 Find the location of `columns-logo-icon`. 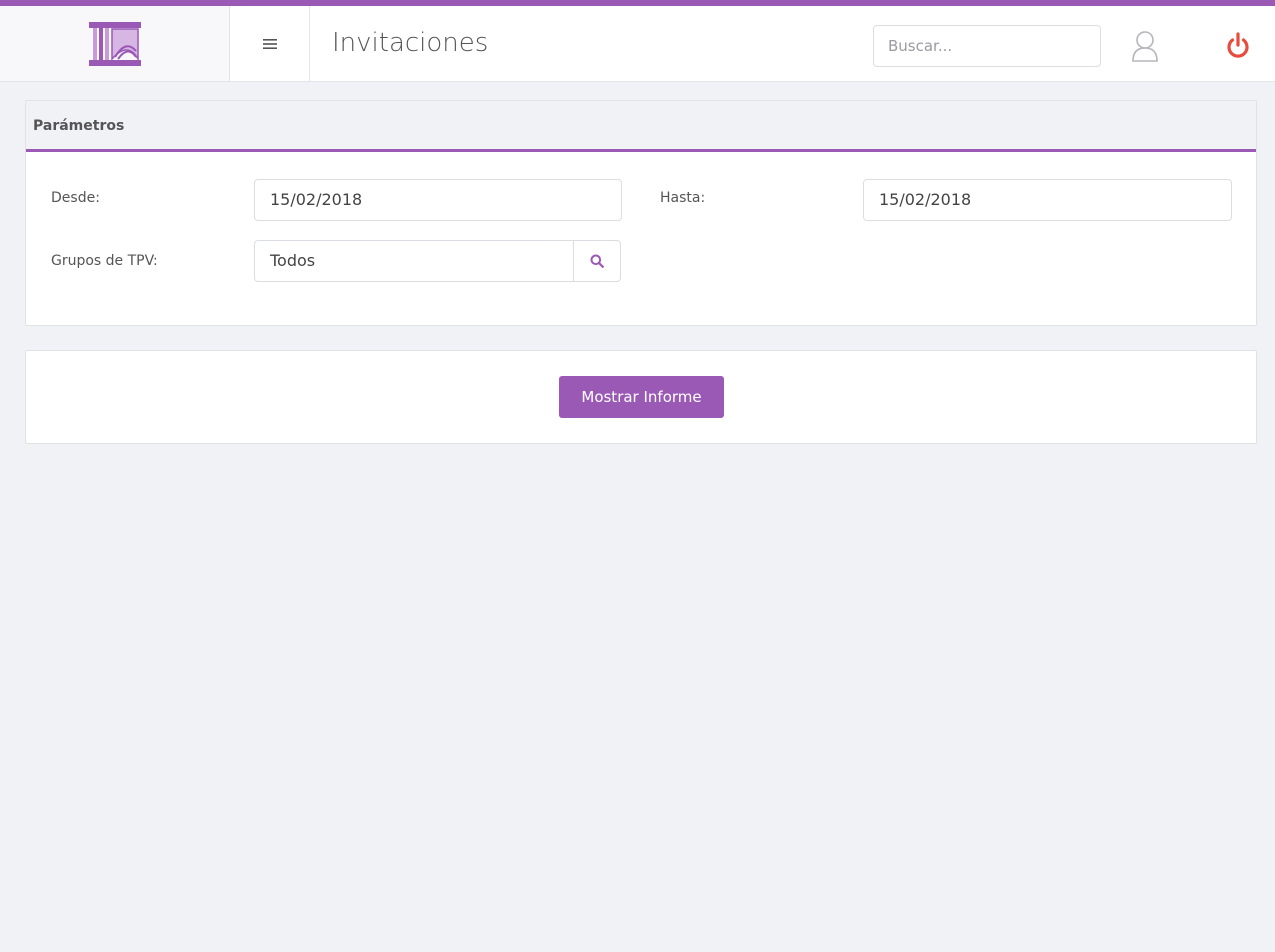

columns-logo-icon is located at coordinates (114, 43).